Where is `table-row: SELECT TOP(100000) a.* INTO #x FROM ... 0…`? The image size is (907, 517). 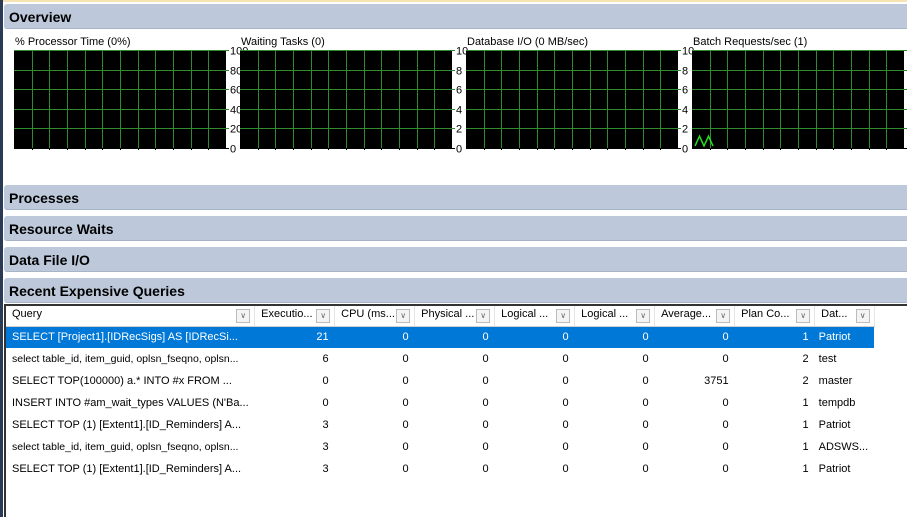 table-row: SELECT TOP(100000) a.* INTO #x FROM ... 0… is located at coordinates (440, 381).